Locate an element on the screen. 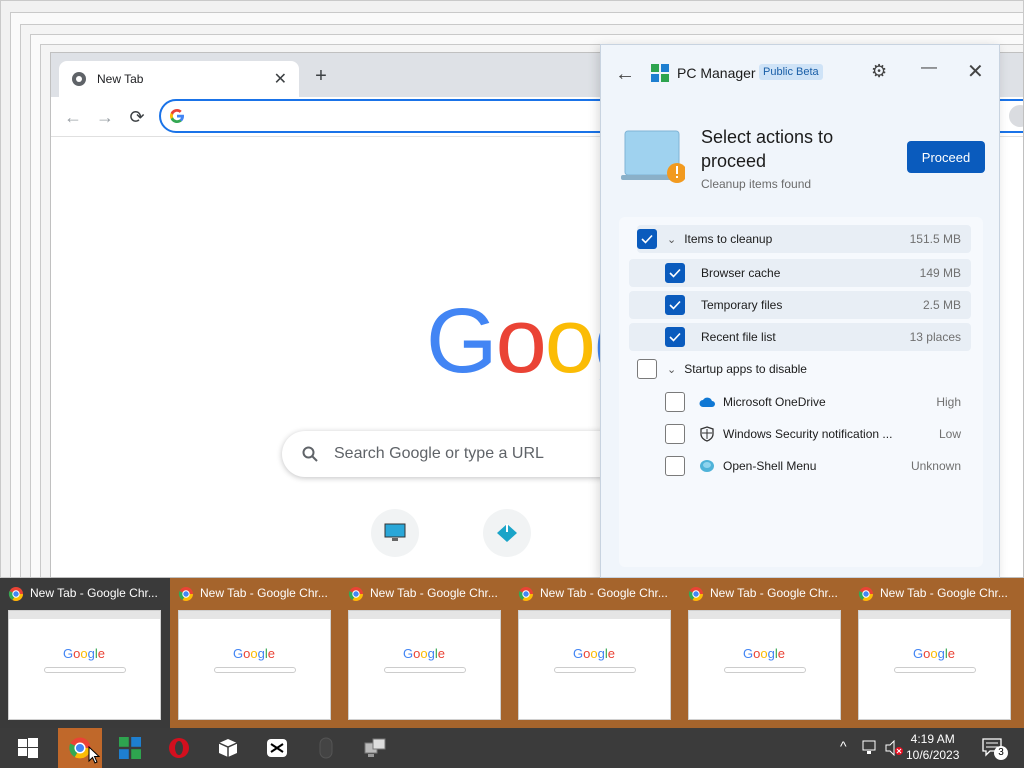  taskbar-capcut-button is located at coordinates (277, 748).